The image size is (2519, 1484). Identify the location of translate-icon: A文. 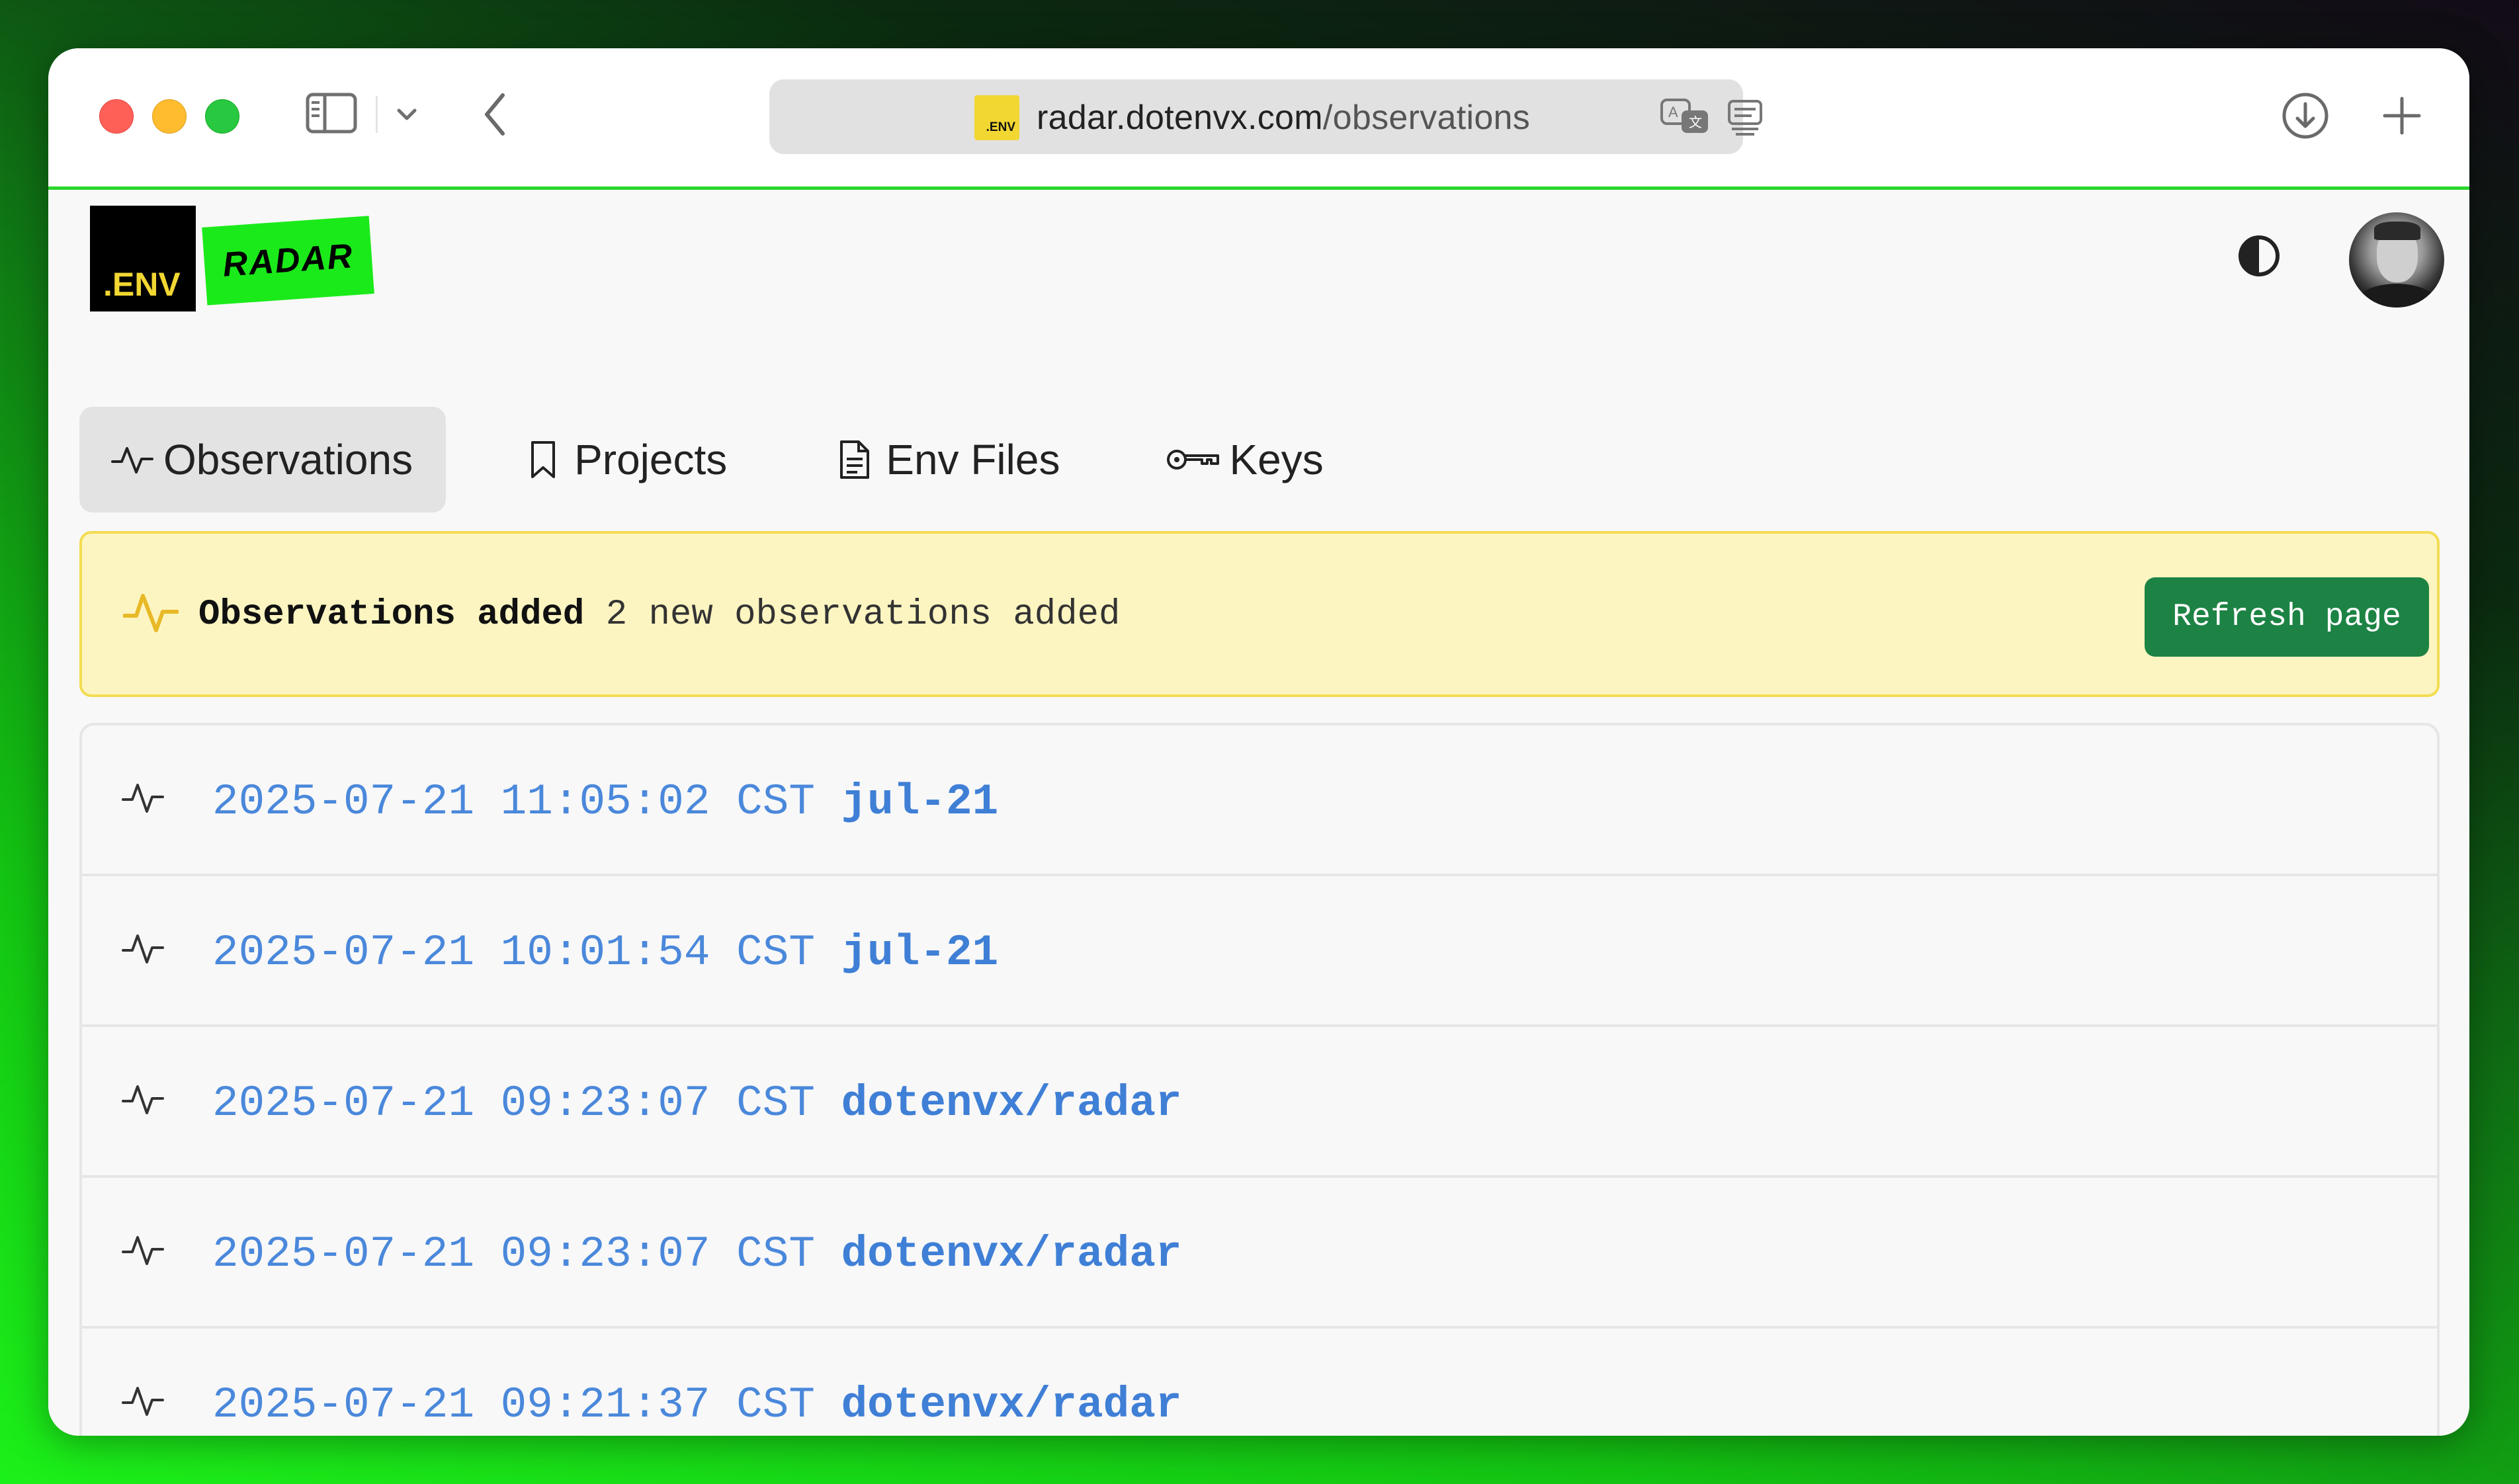
(1685, 117).